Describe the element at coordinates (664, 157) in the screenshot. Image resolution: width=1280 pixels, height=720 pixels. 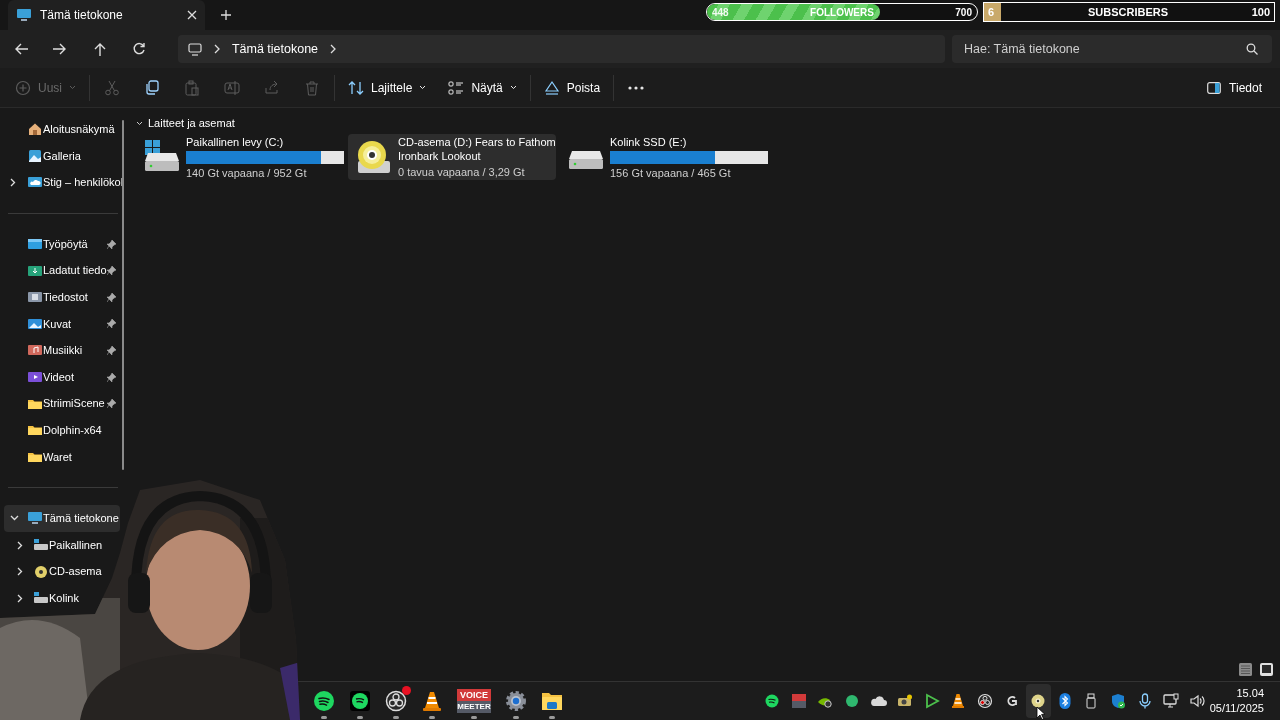
I see `drive-tile: Kolink SSD (E:) 156 Gt vapaana / 465 Gt` at that location.